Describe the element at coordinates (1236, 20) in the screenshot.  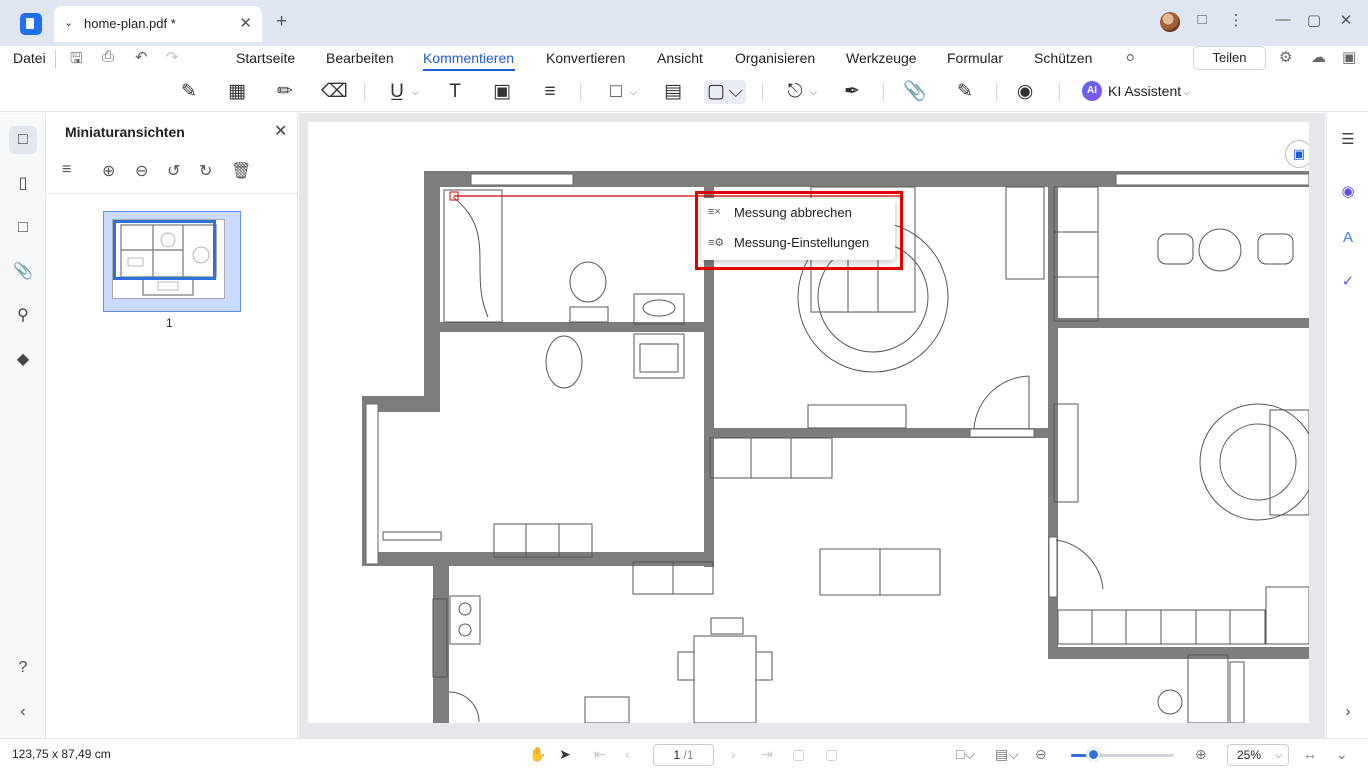
I see `more-icon: ⋮` at that location.